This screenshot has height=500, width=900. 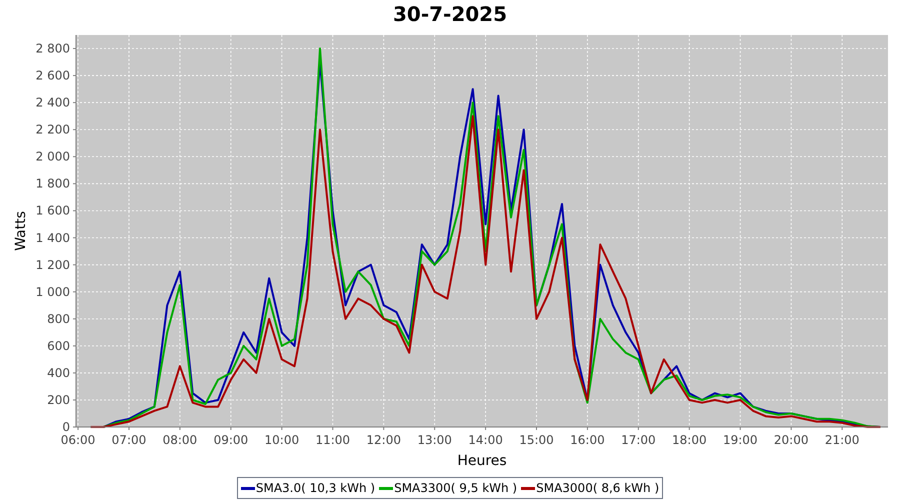 What do you see at coordinates (53, 157) in the screenshot?
I see `y-tick-label: 2 000` at bounding box center [53, 157].